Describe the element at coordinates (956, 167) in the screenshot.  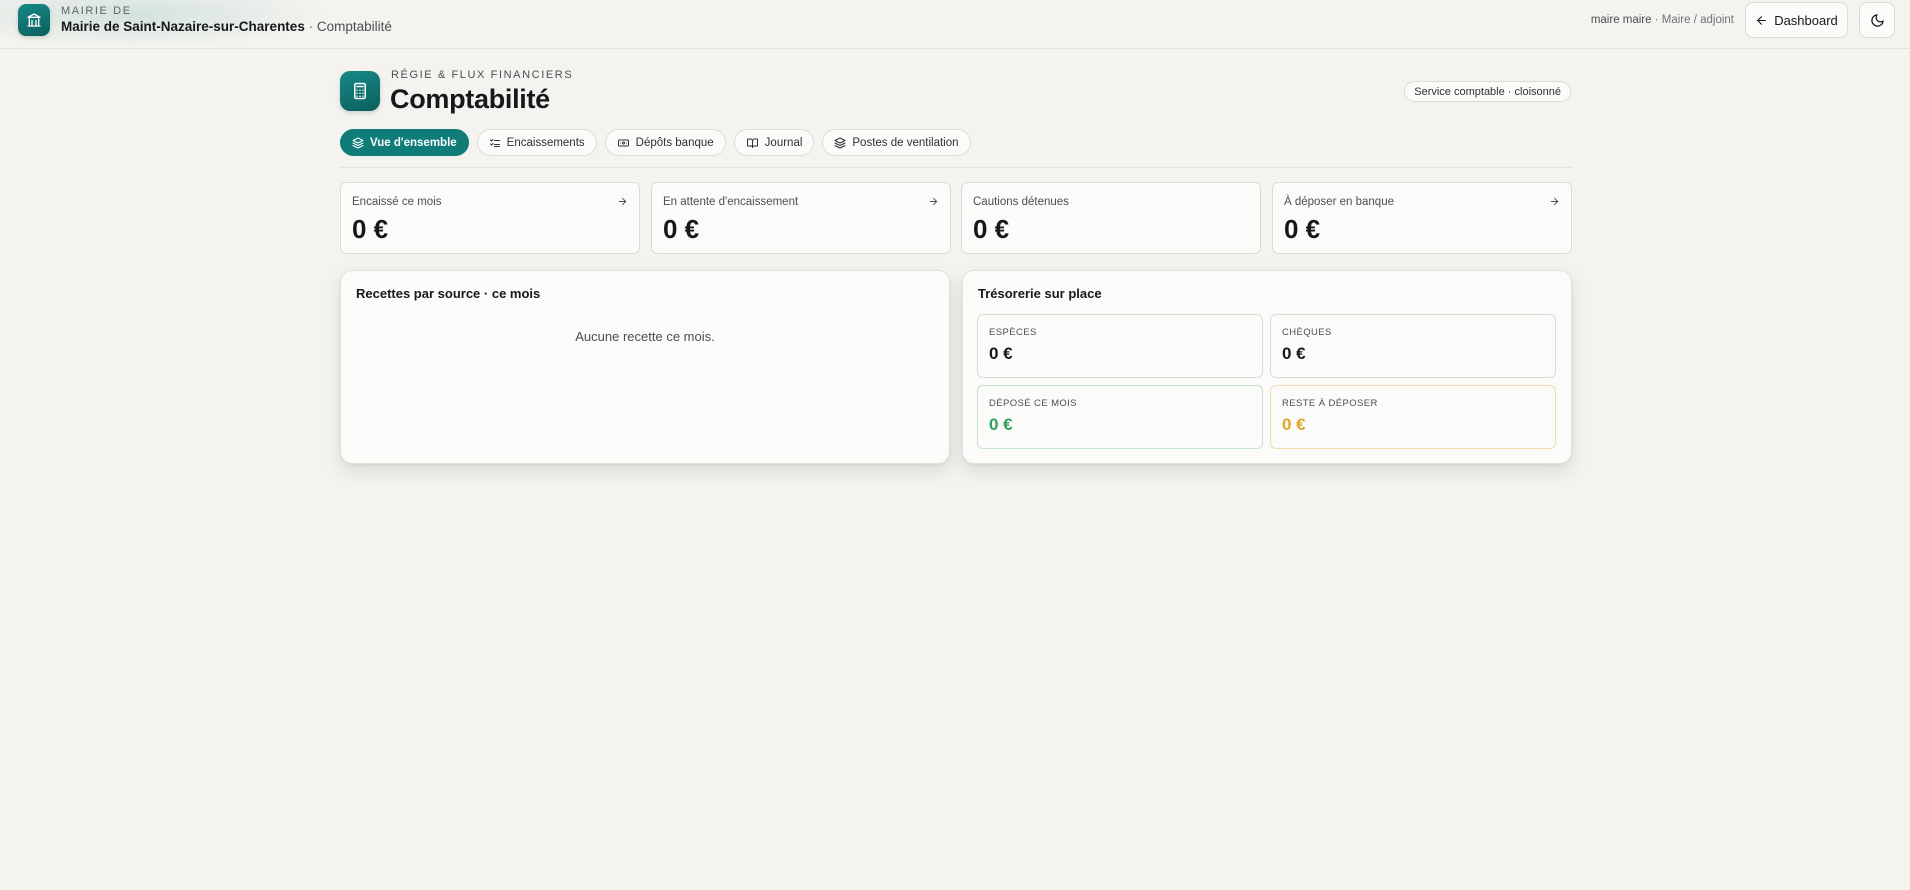
I see `tabs-divider` at that location.